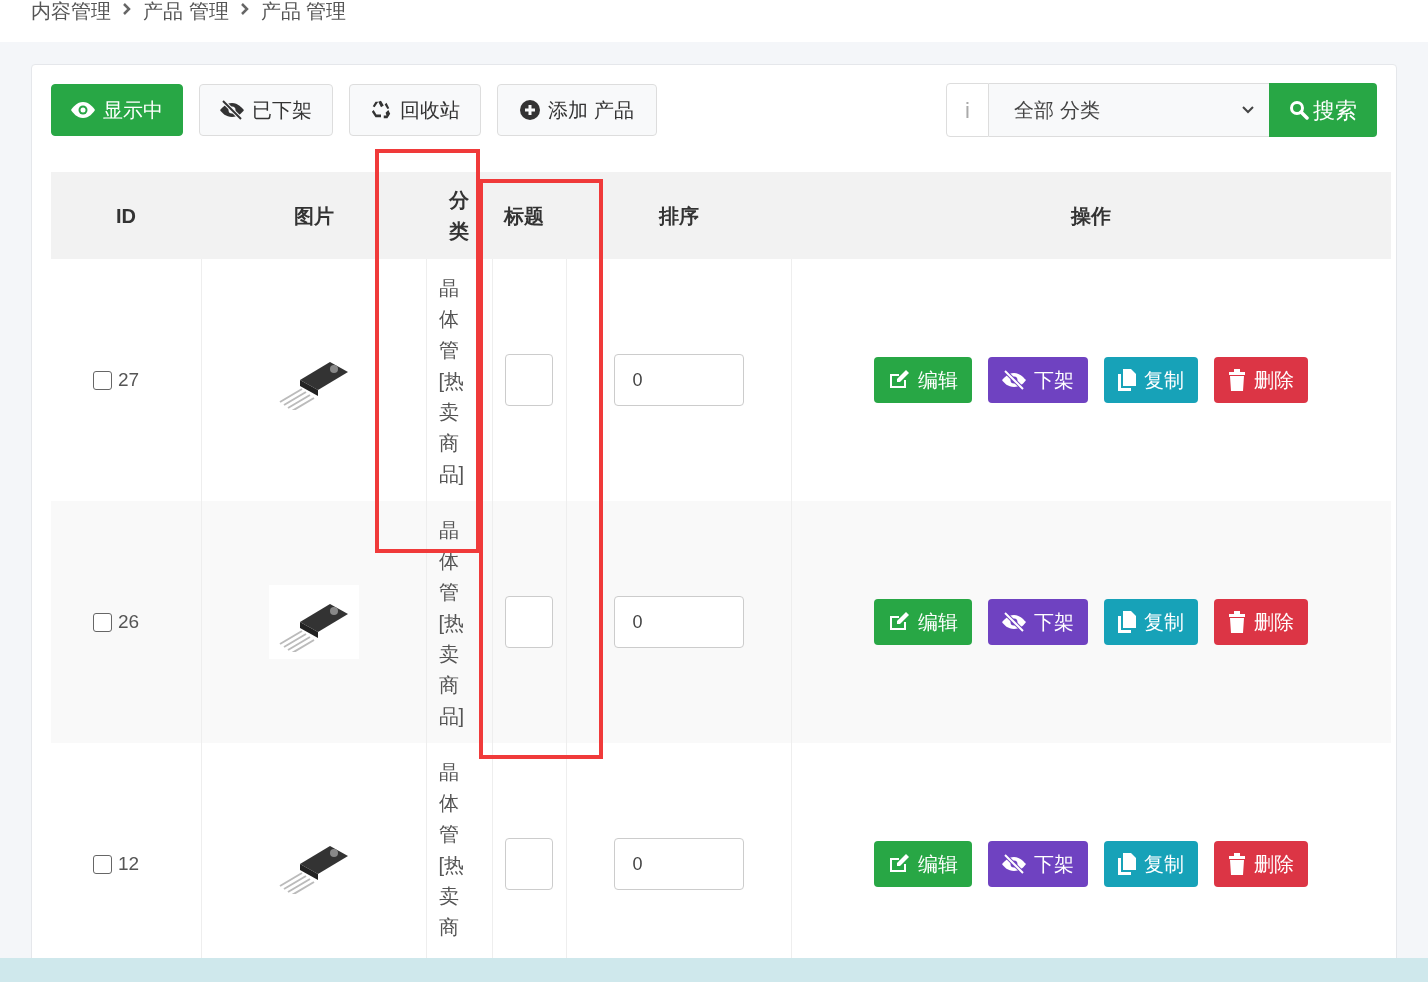  Describe the element at coordinates (967, 110) in the screenshot. I see `input-prefix: i` at that location.